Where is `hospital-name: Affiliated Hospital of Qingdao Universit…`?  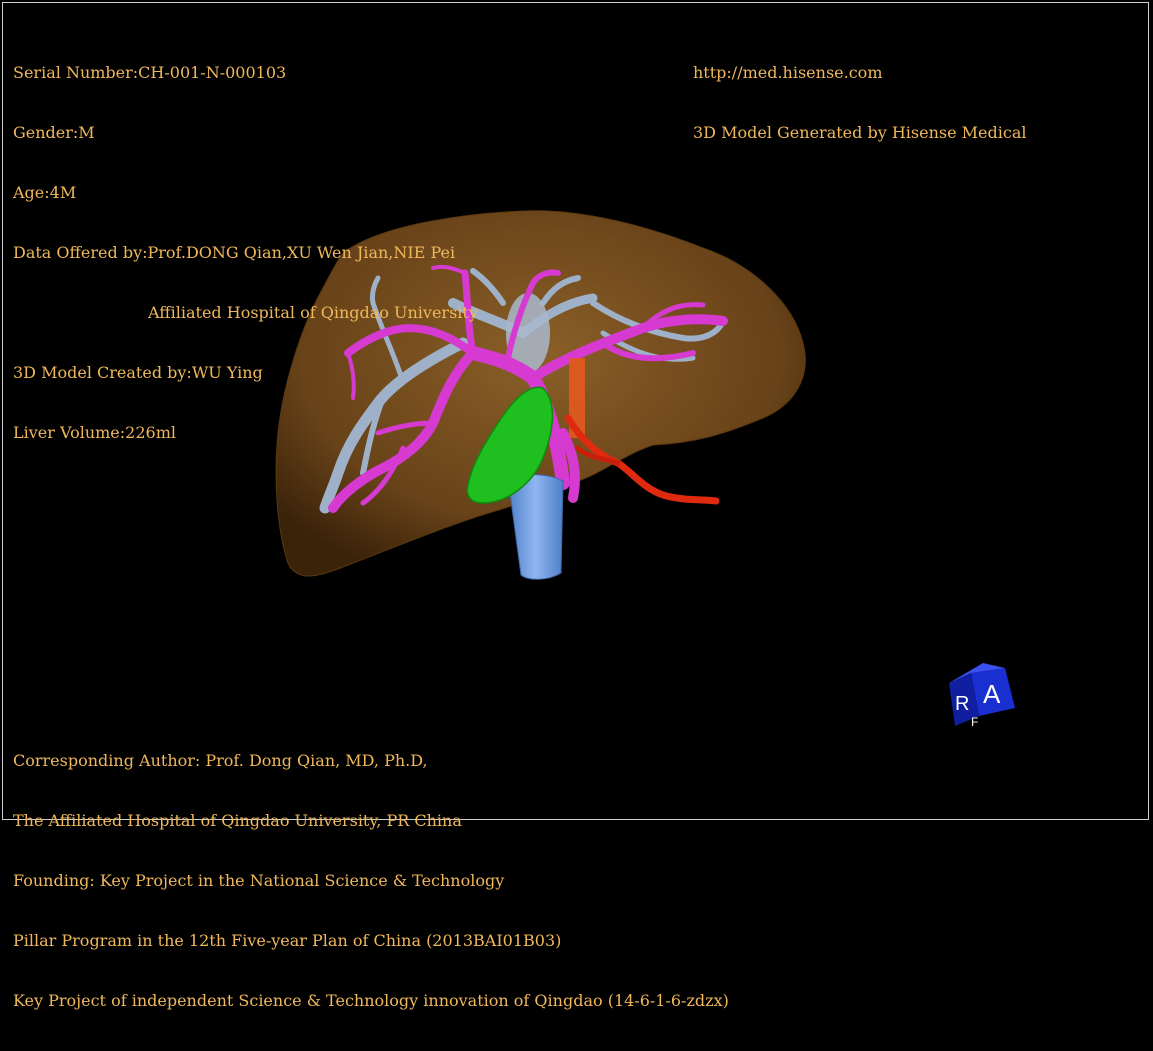
hospital-name: Affiliated Hospital of Qingdao Universit… is located at coordinates (313, 312).